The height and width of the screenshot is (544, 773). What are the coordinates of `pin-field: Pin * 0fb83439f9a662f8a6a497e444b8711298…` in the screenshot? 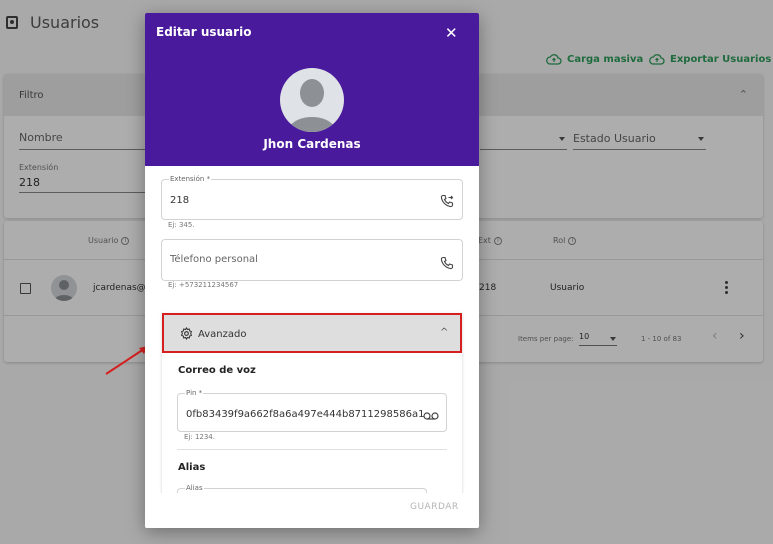 It's located at (312, 410).